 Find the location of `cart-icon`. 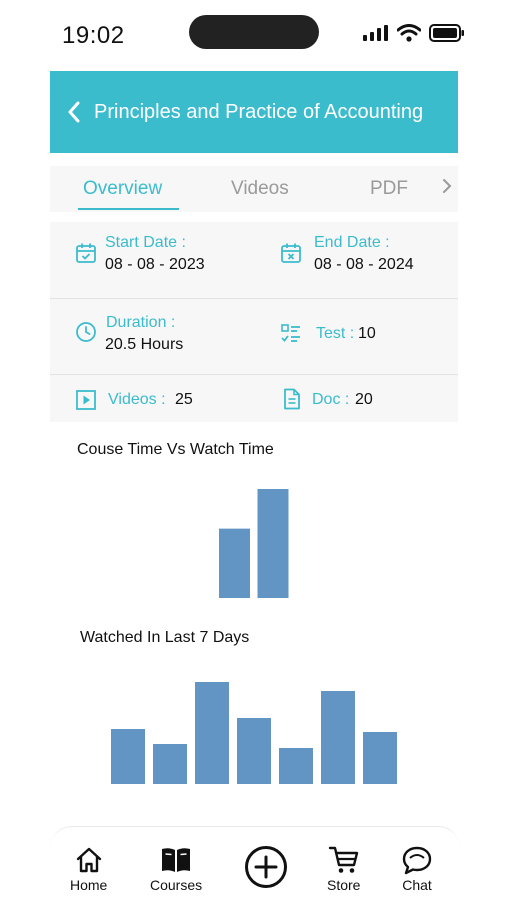

cart-icon is located at coordinates (343, 859).